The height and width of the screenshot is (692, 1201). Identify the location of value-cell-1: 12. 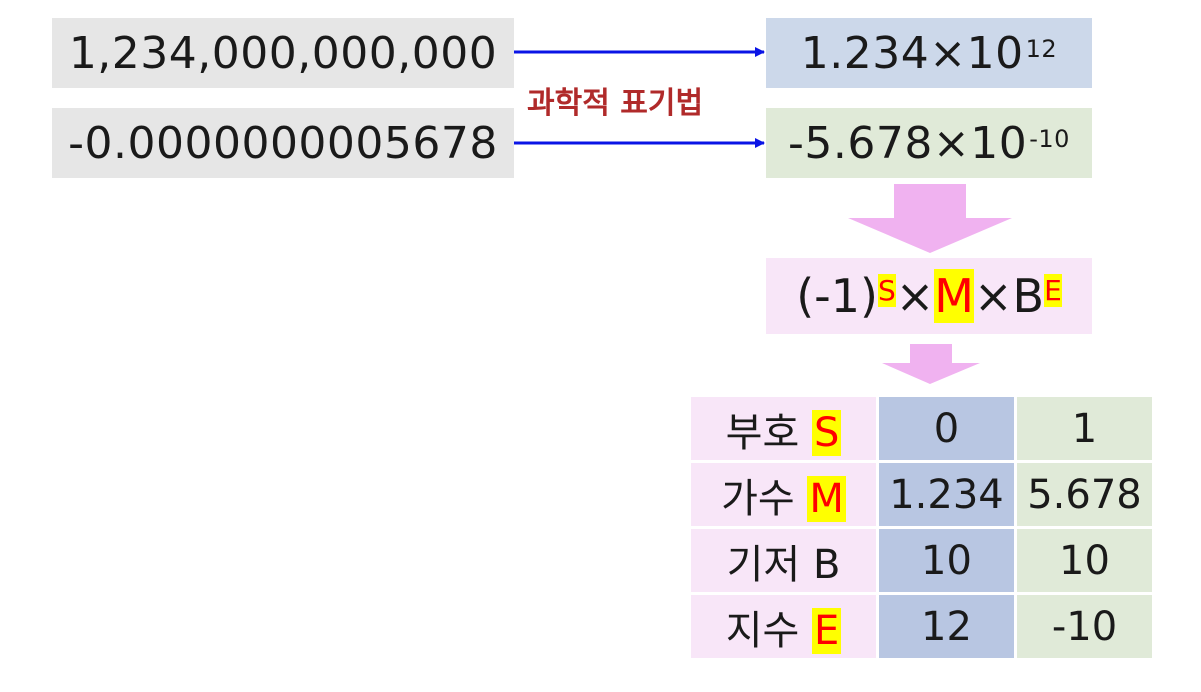
(946, 626).